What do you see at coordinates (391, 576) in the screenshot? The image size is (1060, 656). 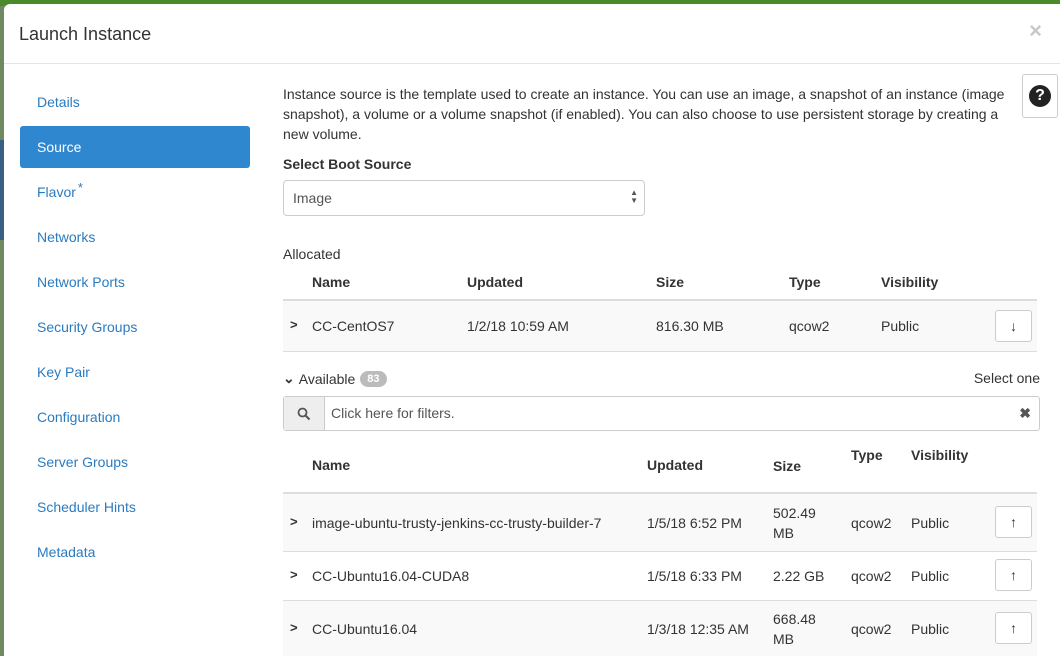 I see `available-row-name: CC-Ubuntu16.04-CUDA8` at bounding box center [391, 576].